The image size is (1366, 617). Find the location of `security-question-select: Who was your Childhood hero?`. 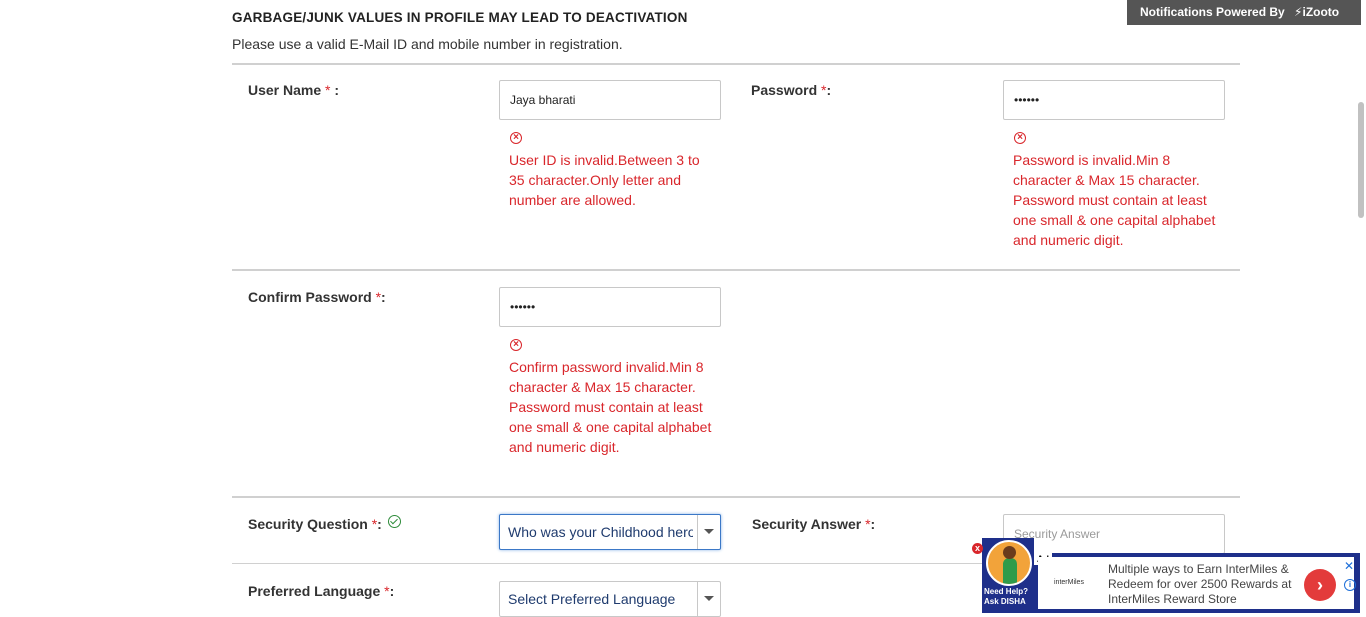

security-question-select: Who was your Childhood hero? is located at coordinates (610, 532).